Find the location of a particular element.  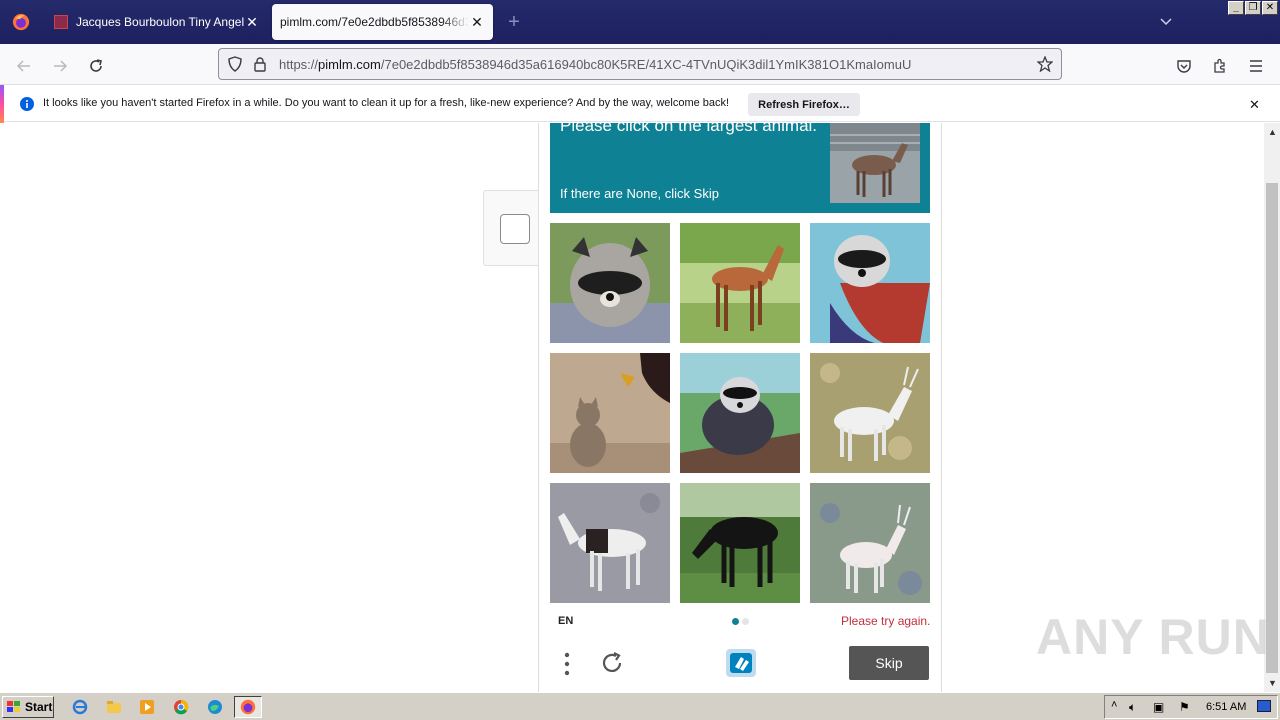

volume-icon: 🔈︎ is located at coordinates (1132, 707).